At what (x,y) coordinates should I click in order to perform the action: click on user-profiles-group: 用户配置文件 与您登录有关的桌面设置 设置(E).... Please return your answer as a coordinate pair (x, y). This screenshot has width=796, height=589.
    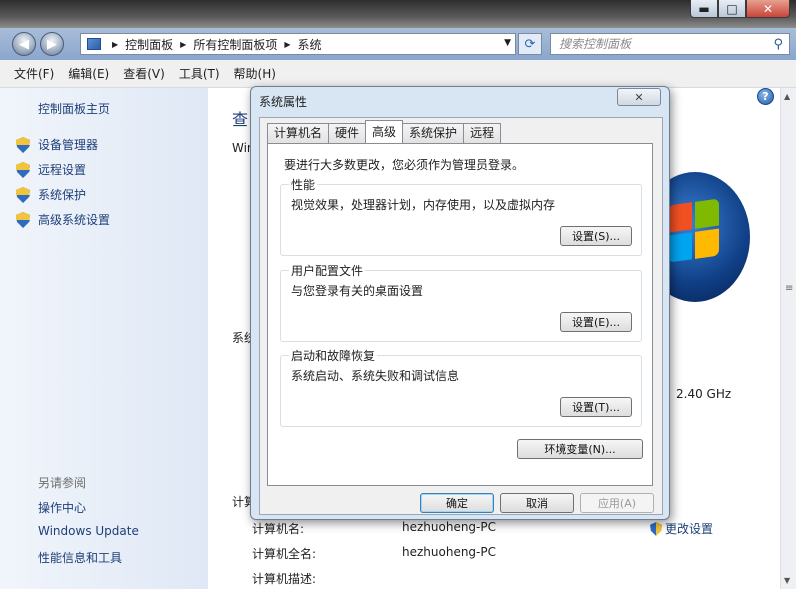
    Looking at the image, I should click on (461, 302).